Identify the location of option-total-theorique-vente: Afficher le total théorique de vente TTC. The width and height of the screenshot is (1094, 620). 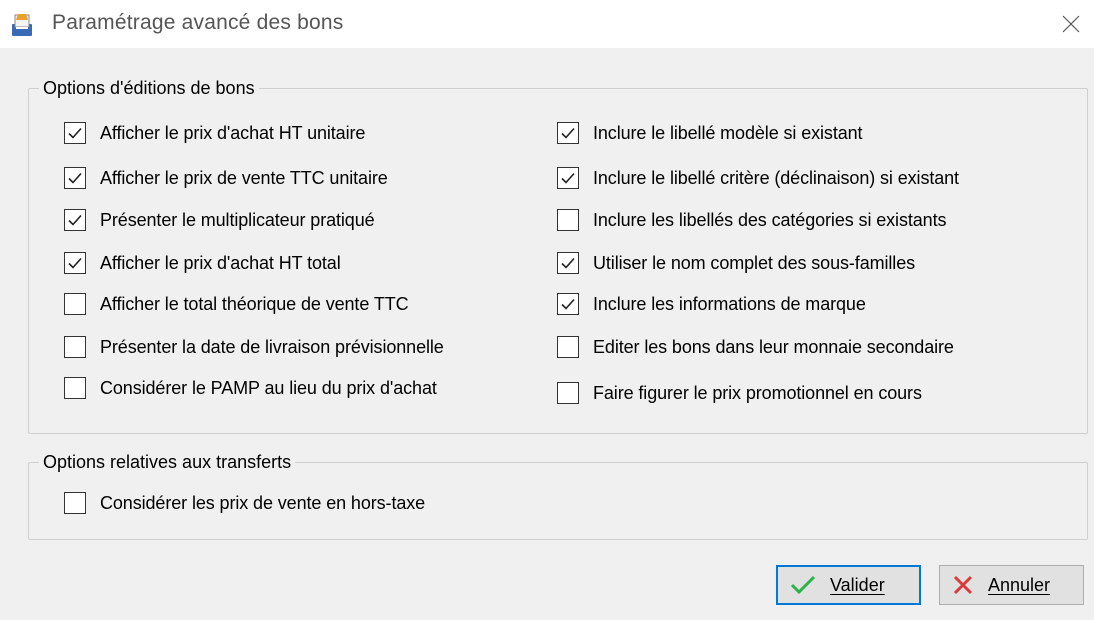
(236, 304).